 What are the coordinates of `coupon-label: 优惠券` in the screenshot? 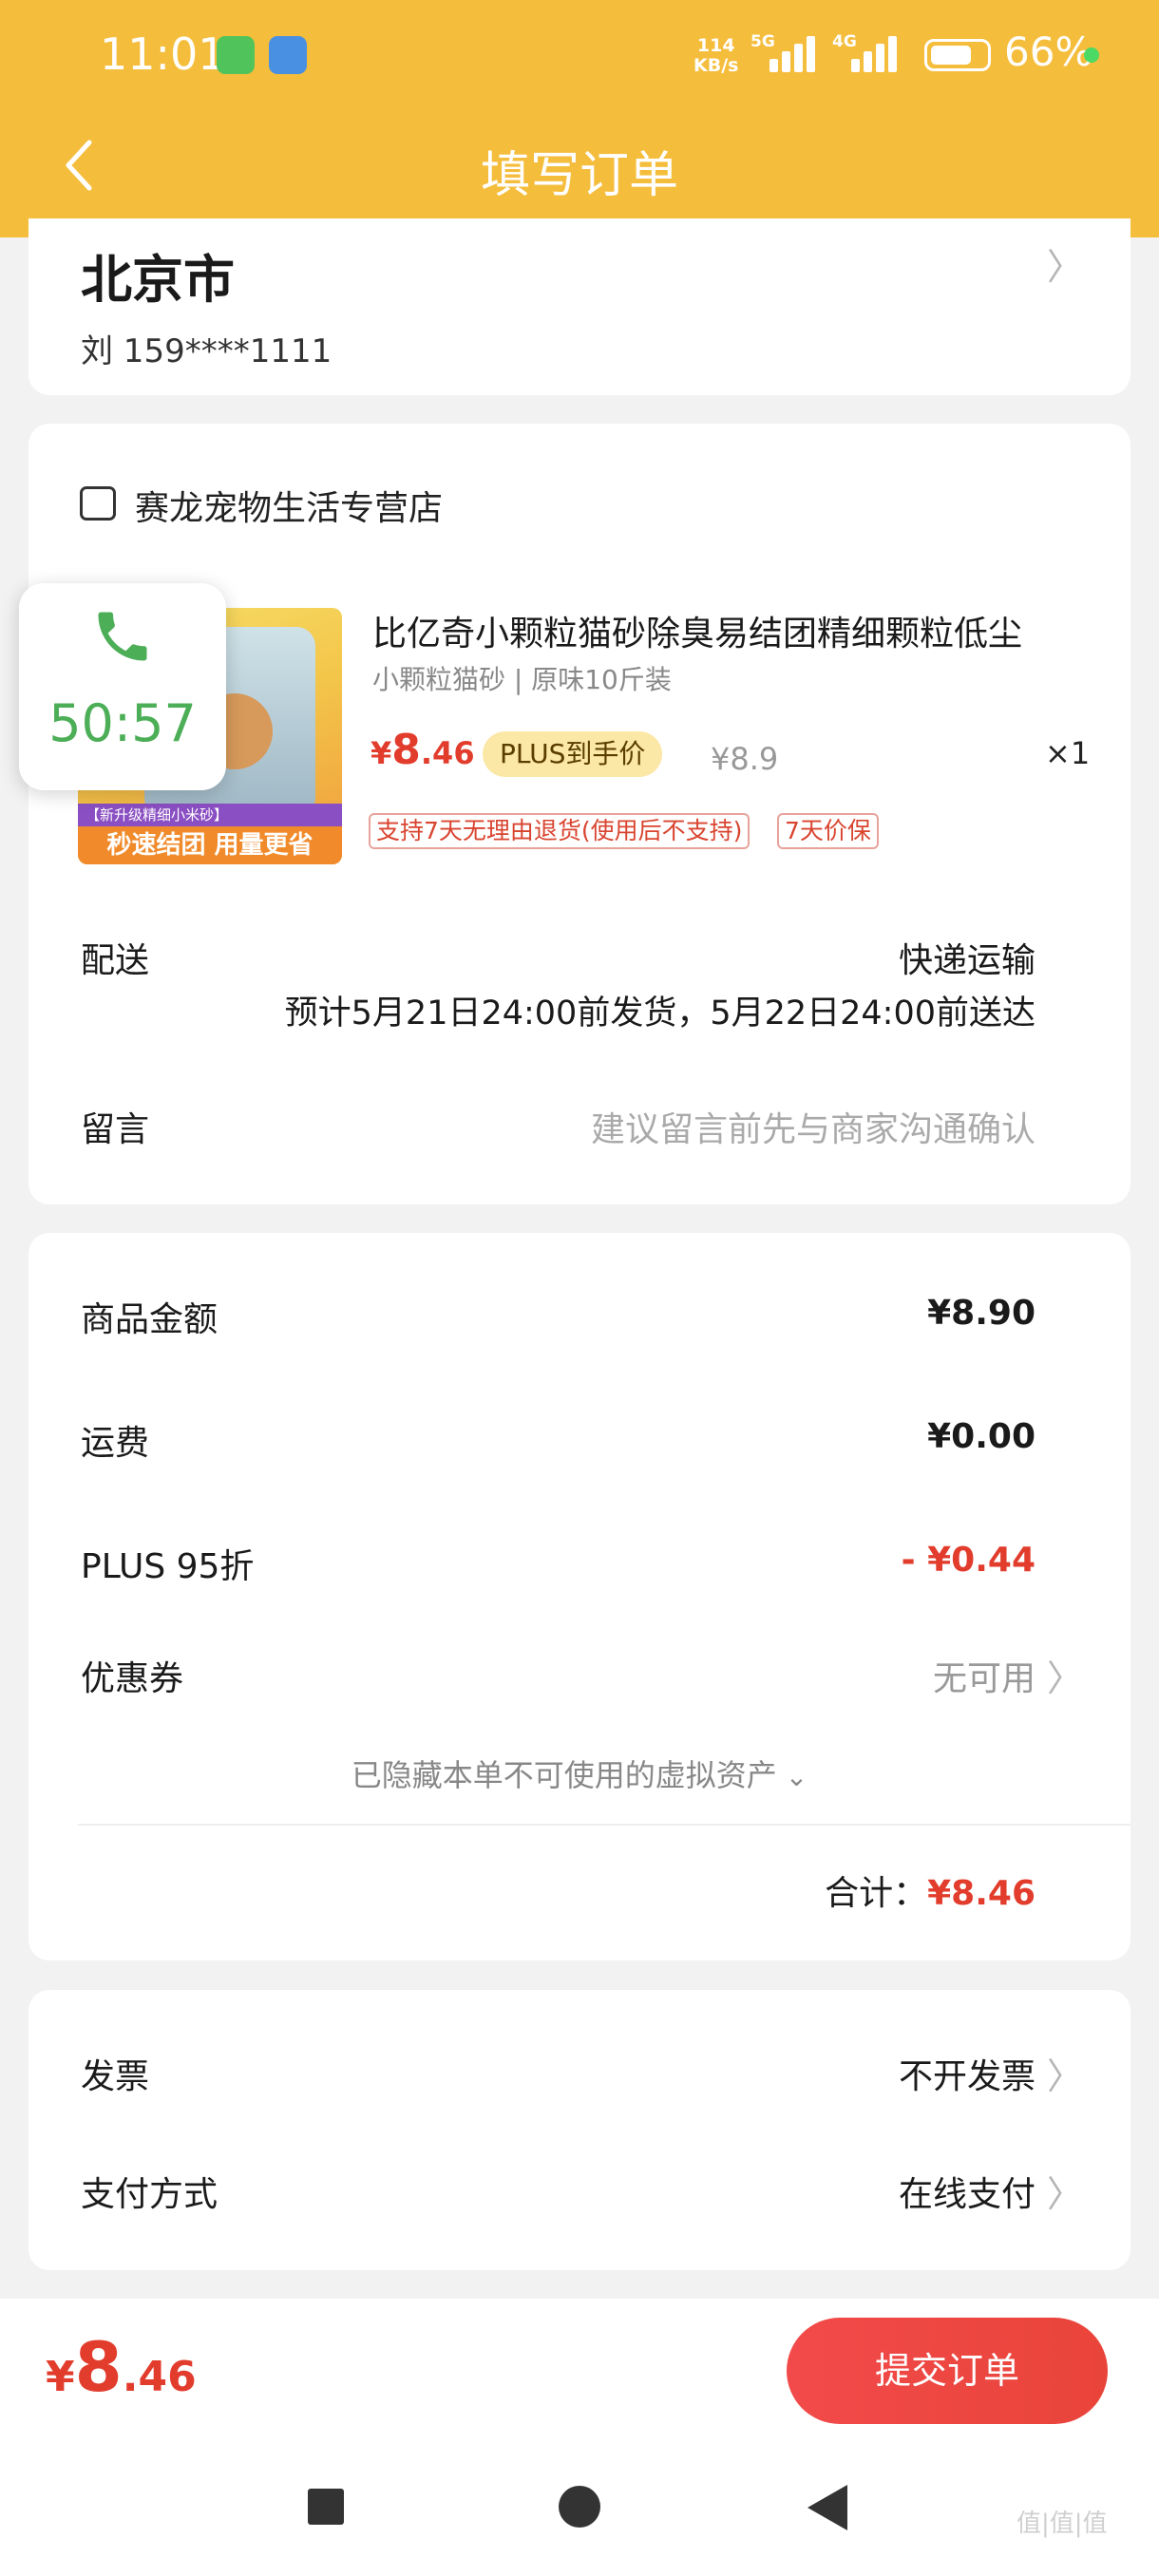 It's located at (132, 1678).